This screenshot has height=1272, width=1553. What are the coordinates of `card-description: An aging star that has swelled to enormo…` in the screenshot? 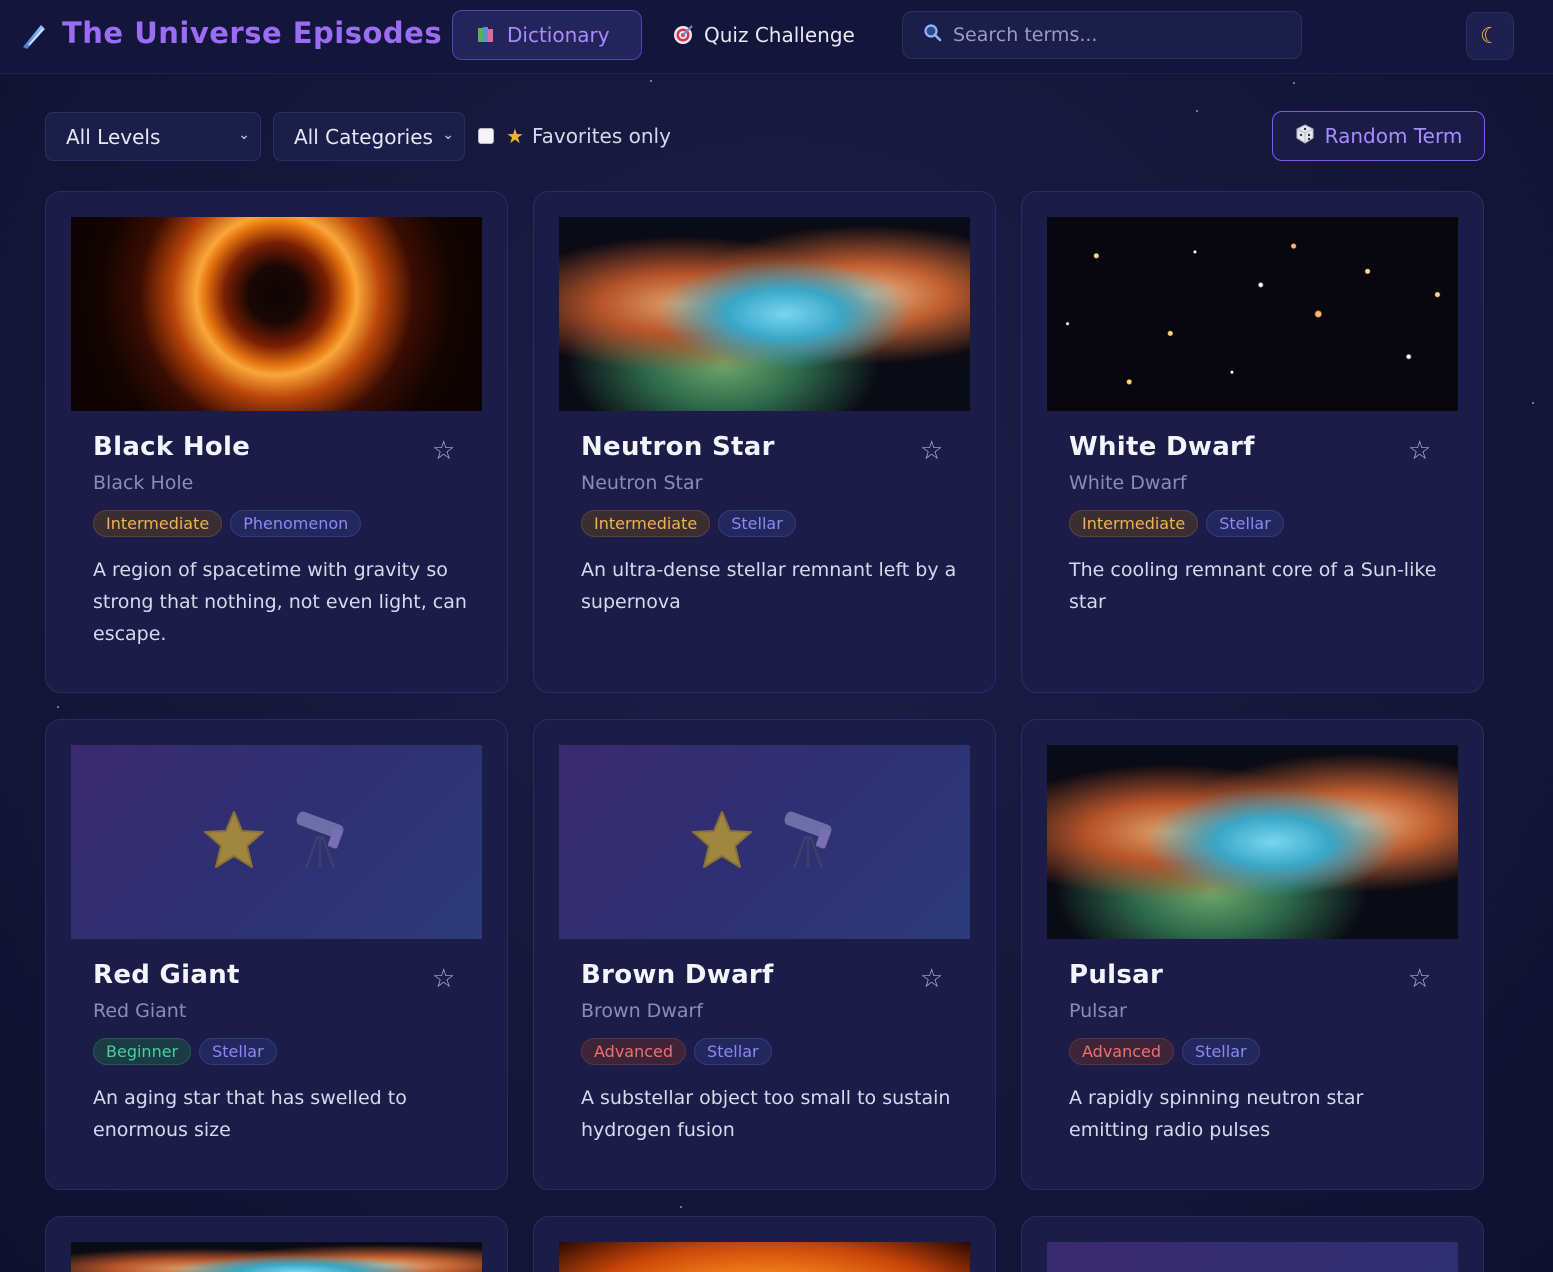 It's located at (250, 1114).